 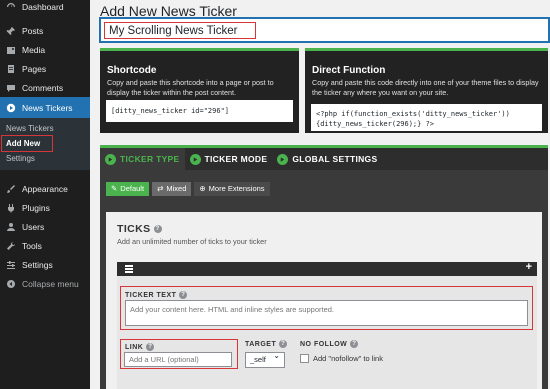 I want to click on button-label: Default, so click(x=132, y=188).